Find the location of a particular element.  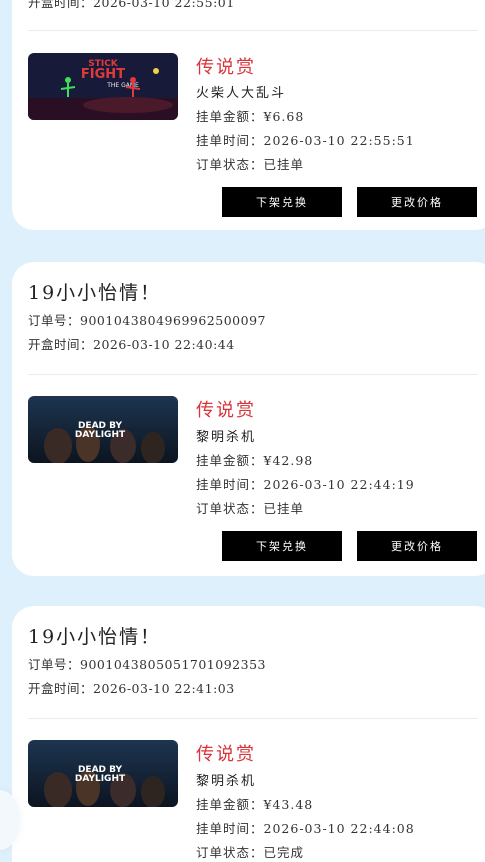

open-time-row: 开盒时间：2026-03-10 22:40:44 is located at coordinates (131, 343).